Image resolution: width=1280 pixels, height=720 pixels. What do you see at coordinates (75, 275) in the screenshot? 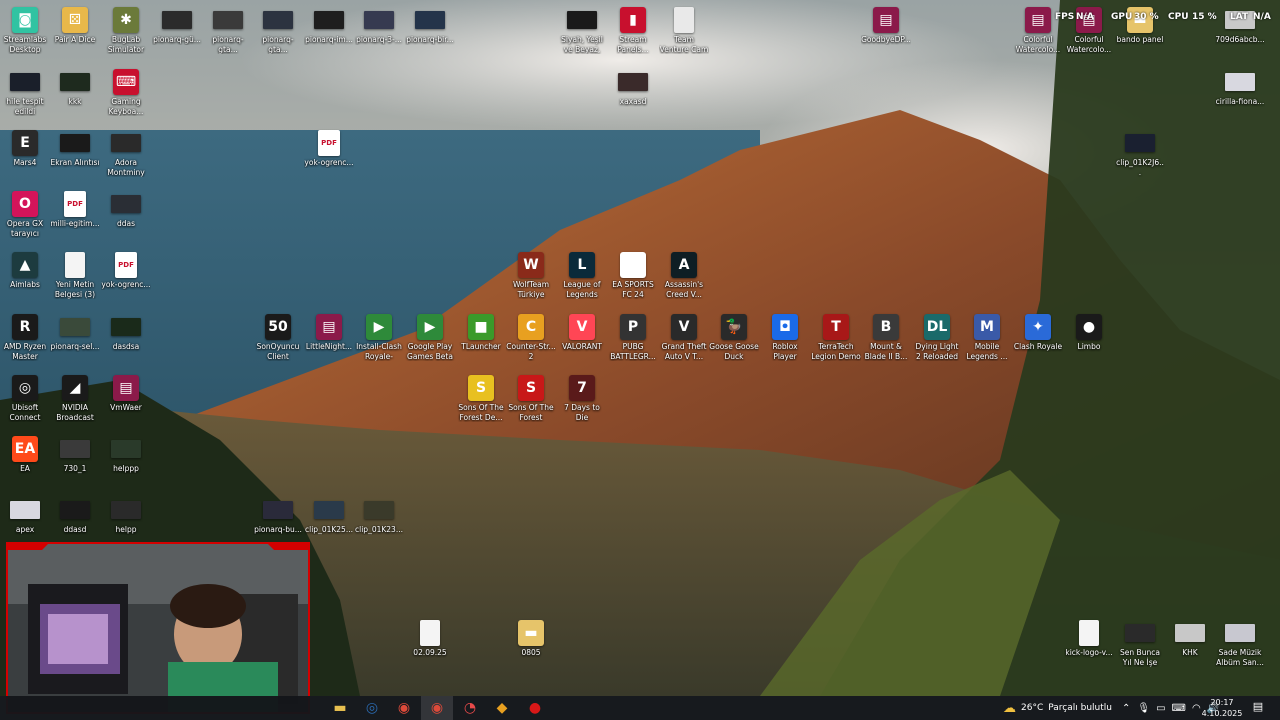
I see `desktop-icon: Yeni Metin Belgesi (3)` at bounding box center [75, 275].